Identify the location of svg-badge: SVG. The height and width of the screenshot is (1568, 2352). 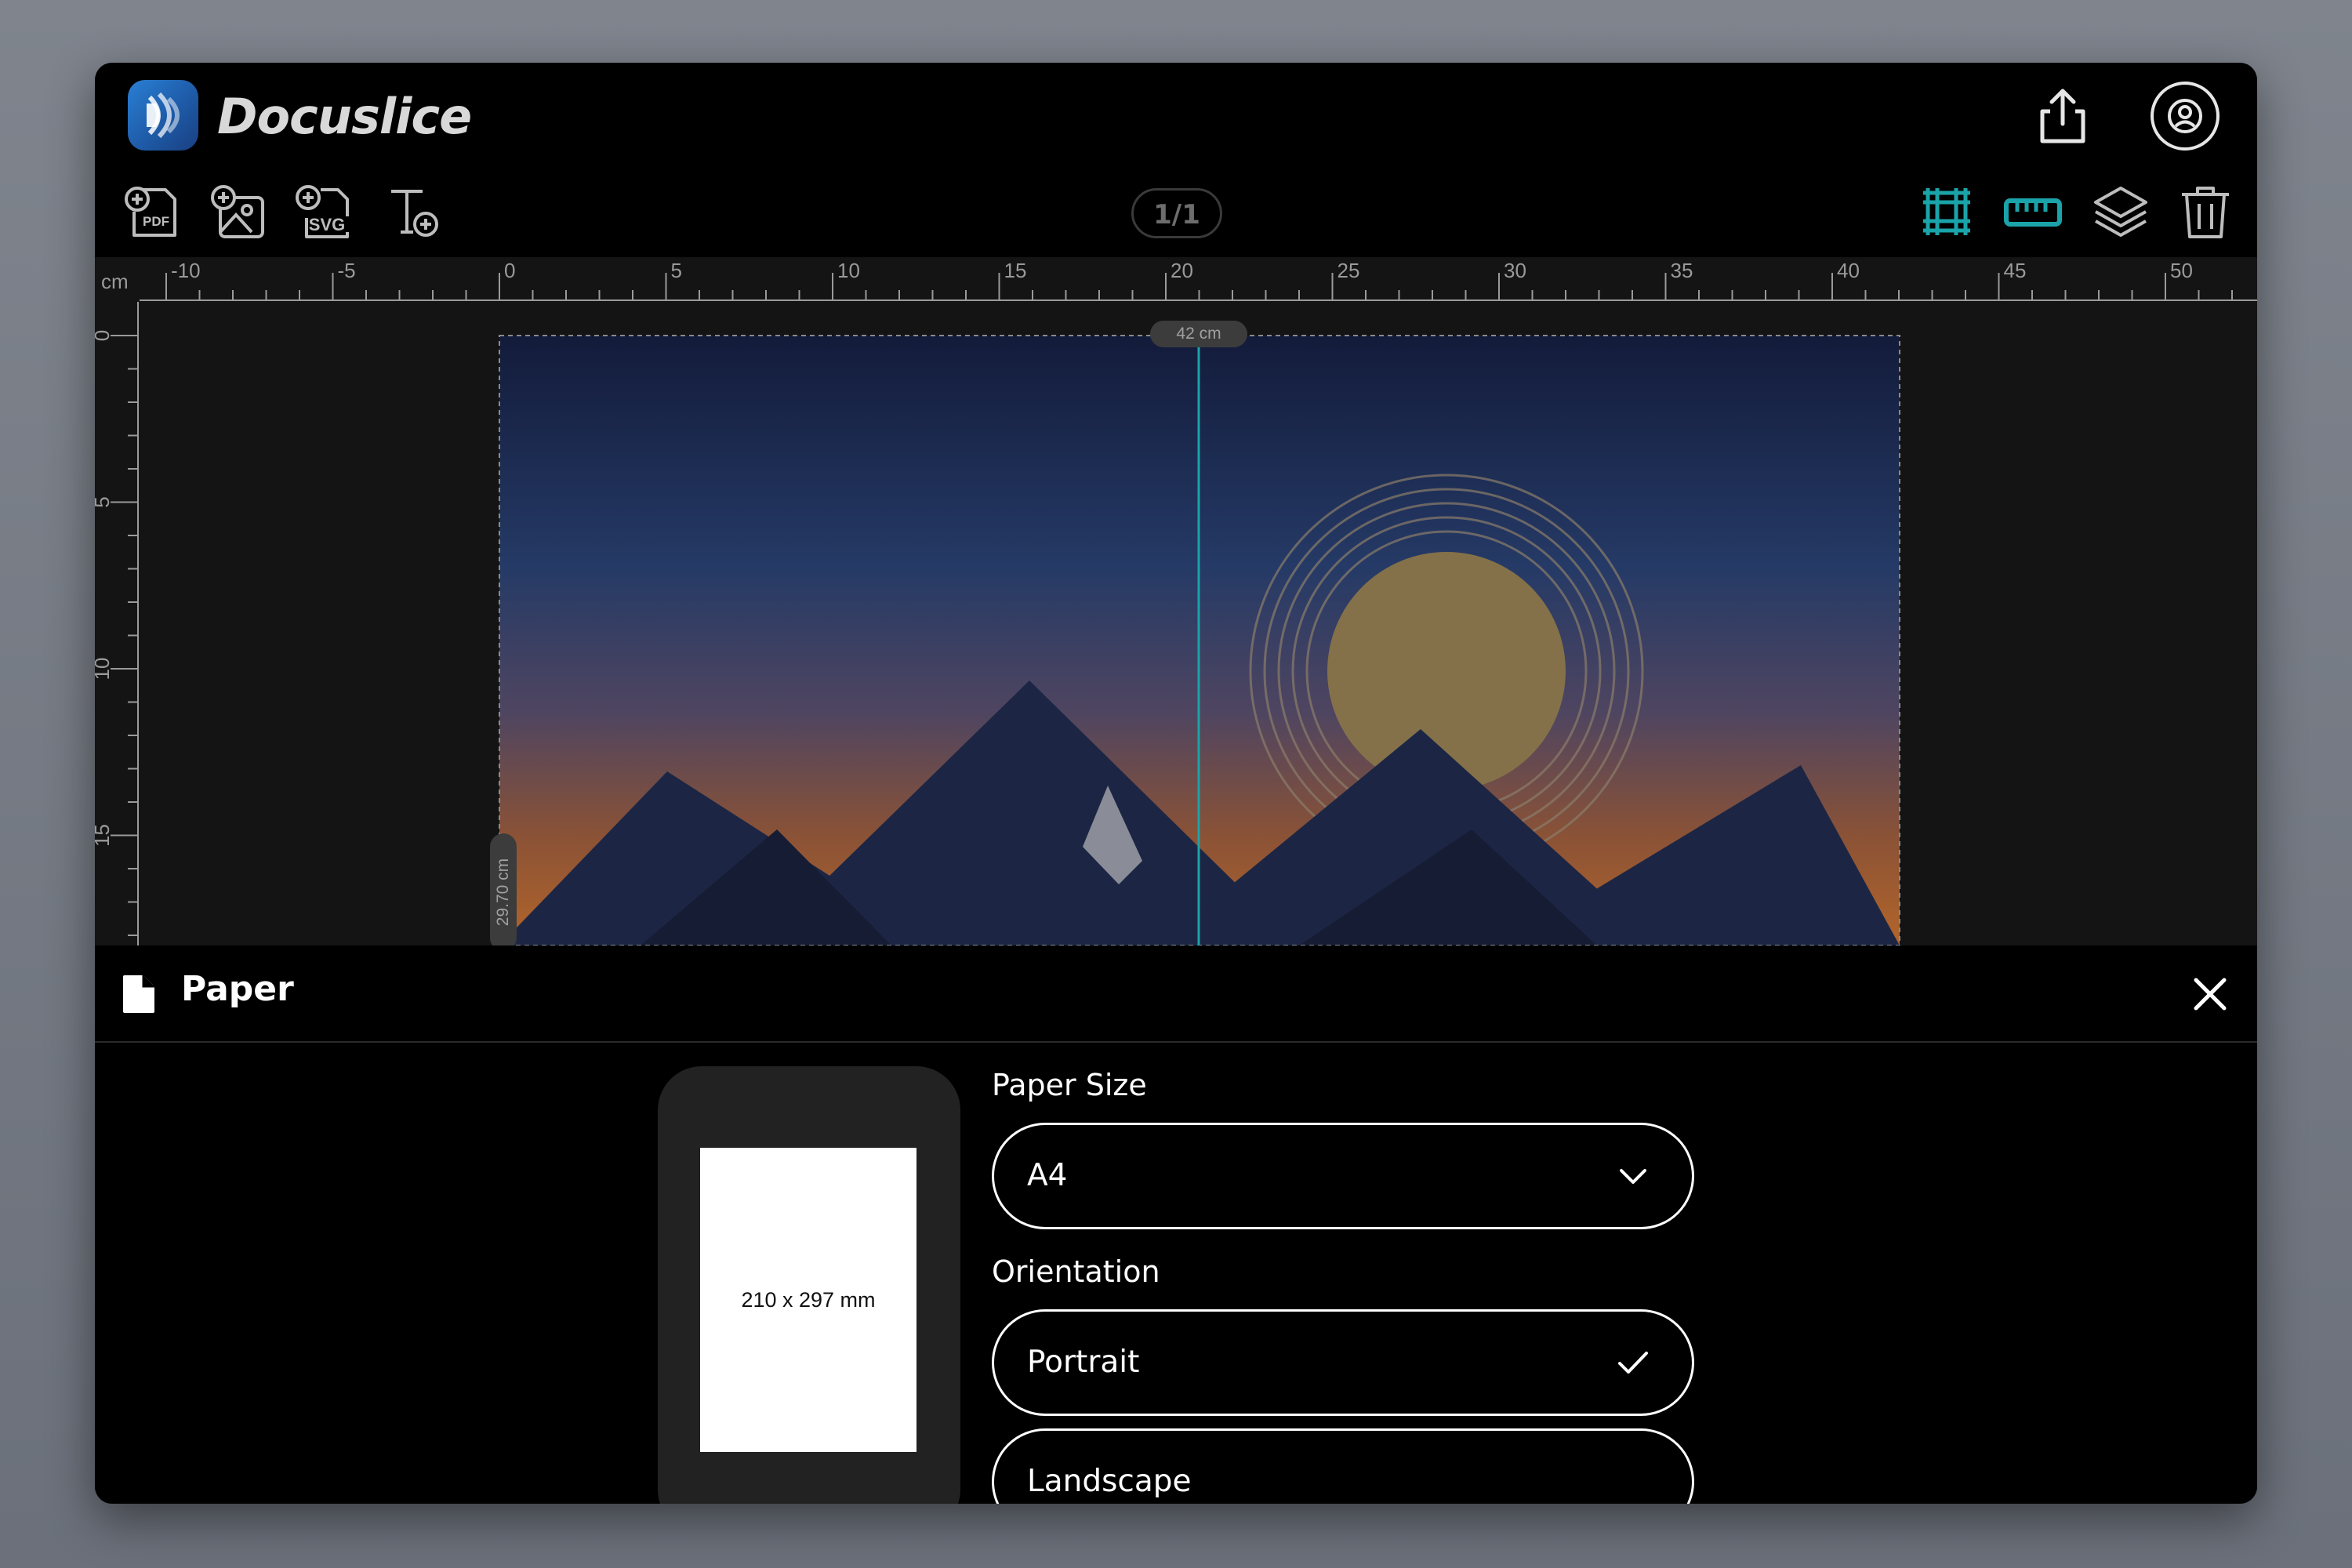
(327, 224).